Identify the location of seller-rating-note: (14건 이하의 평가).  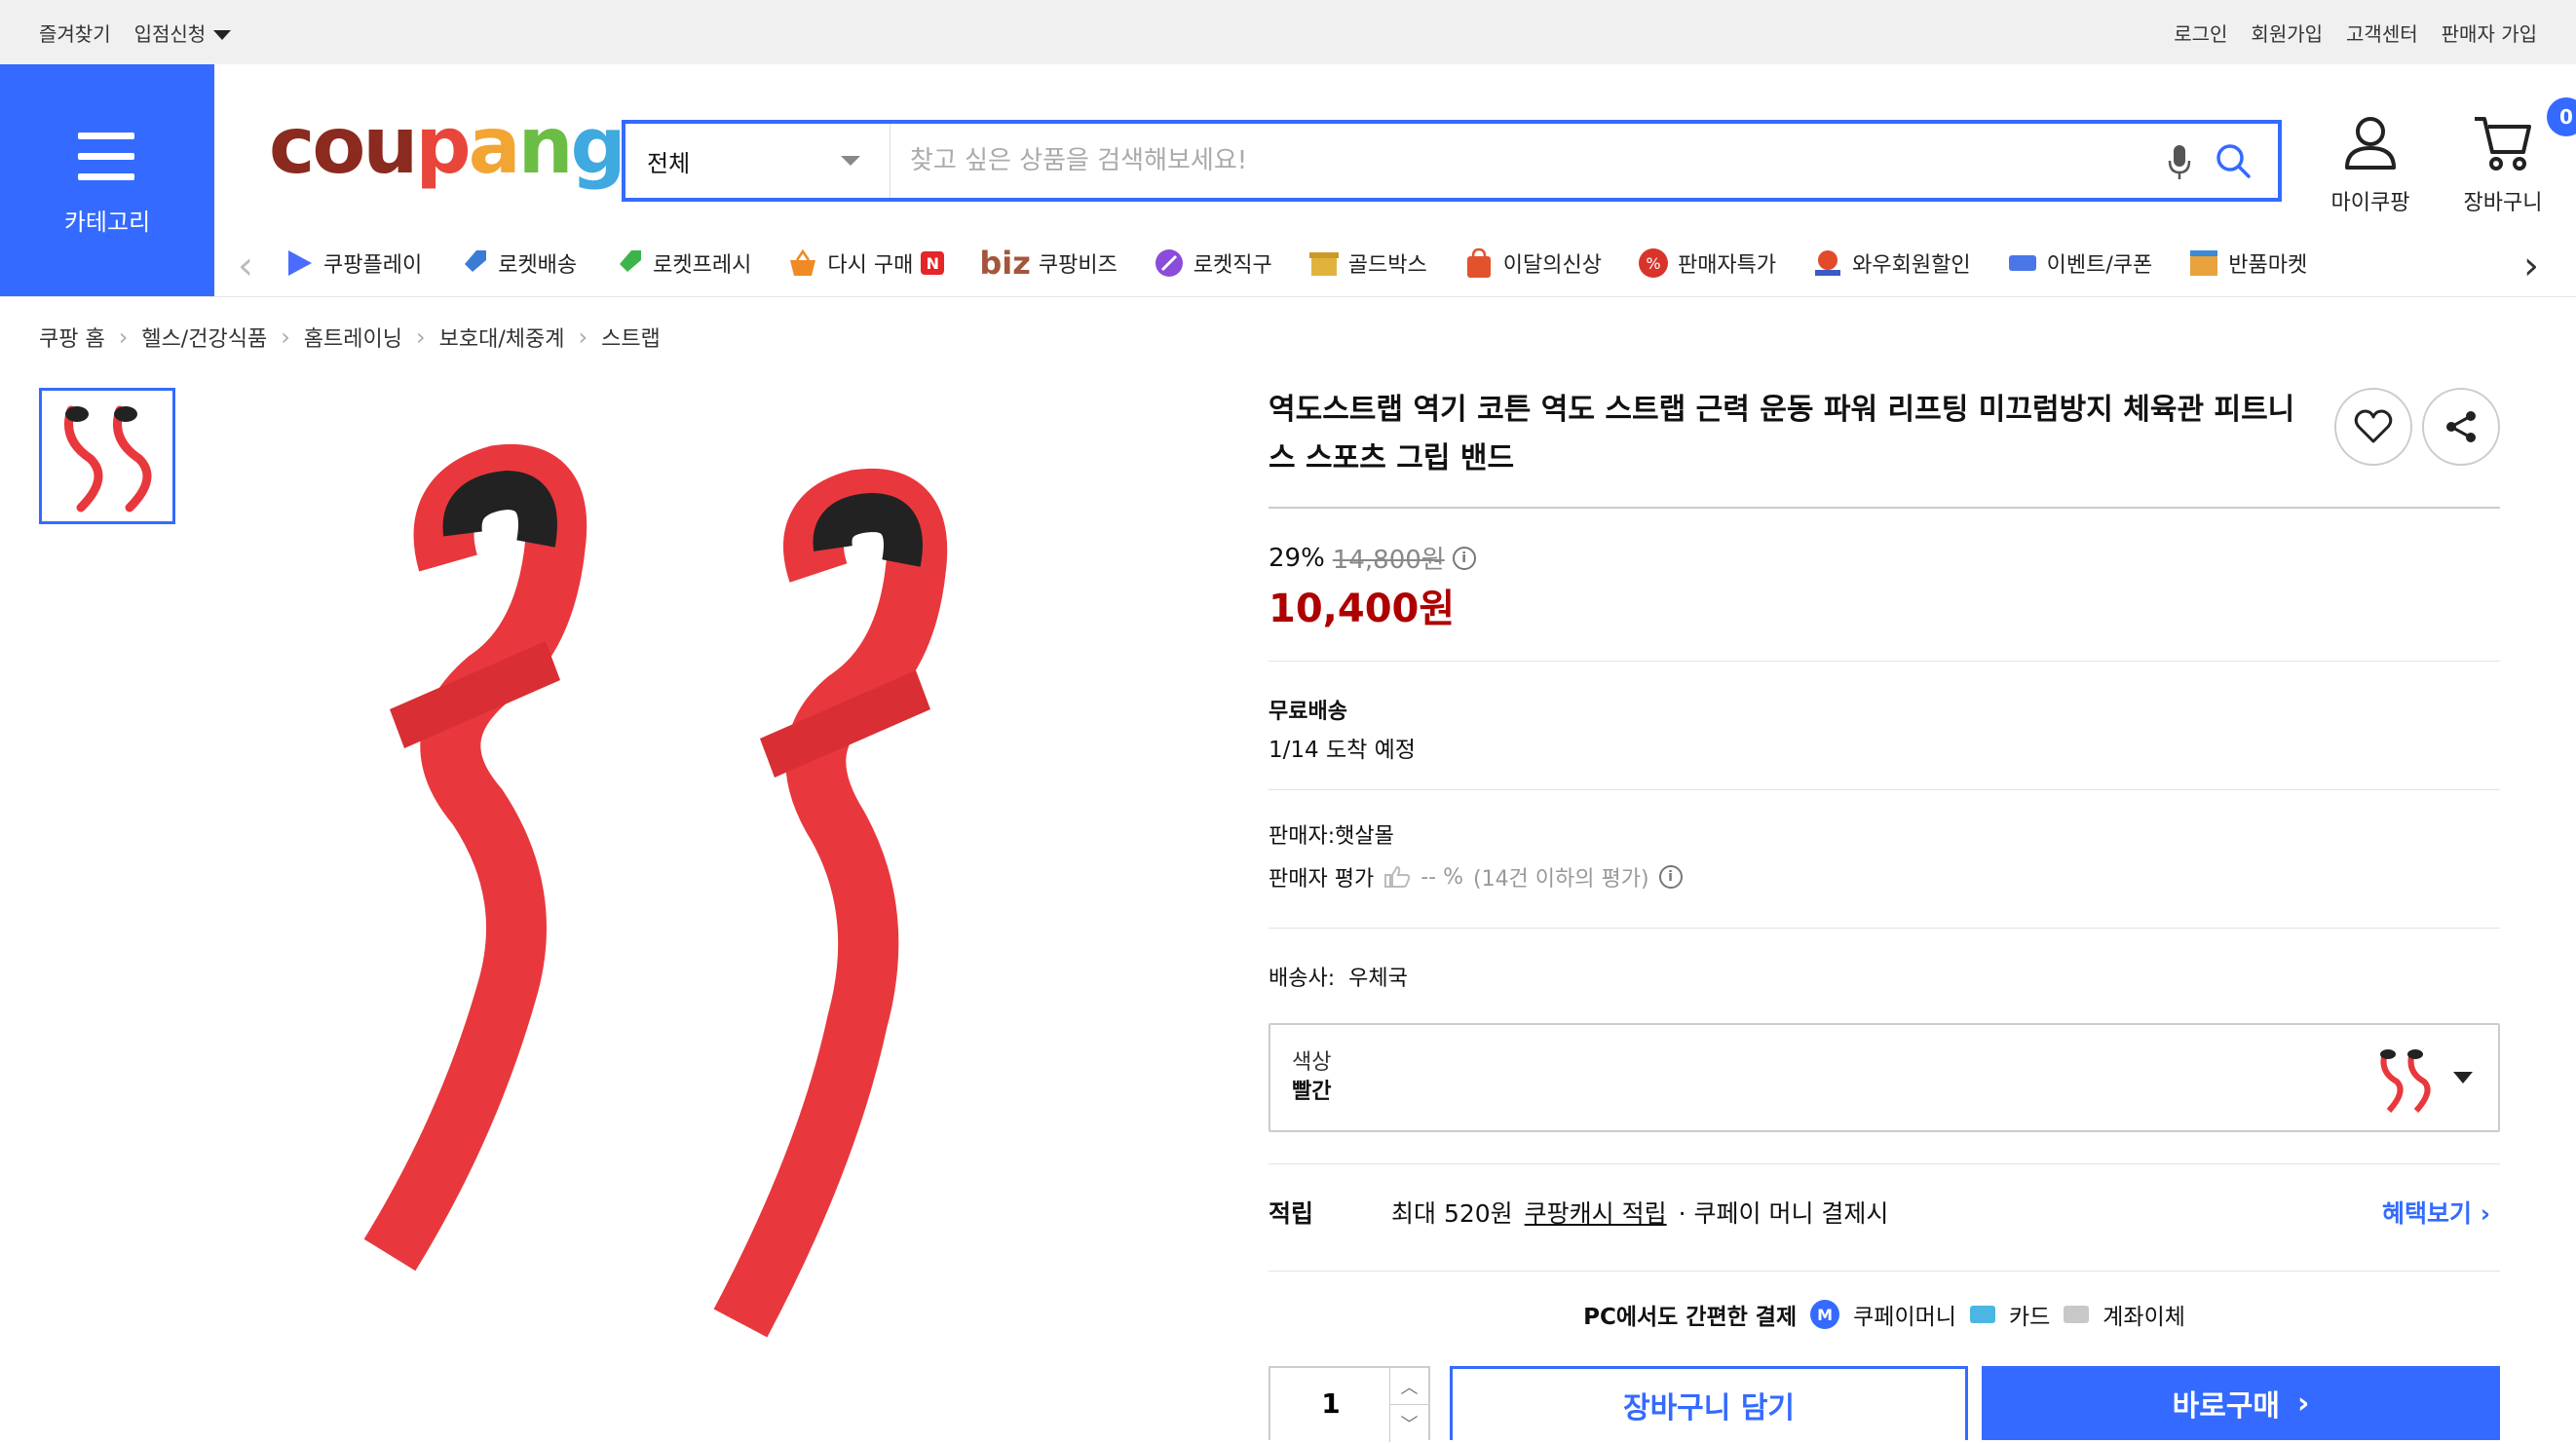
(1560, 879).